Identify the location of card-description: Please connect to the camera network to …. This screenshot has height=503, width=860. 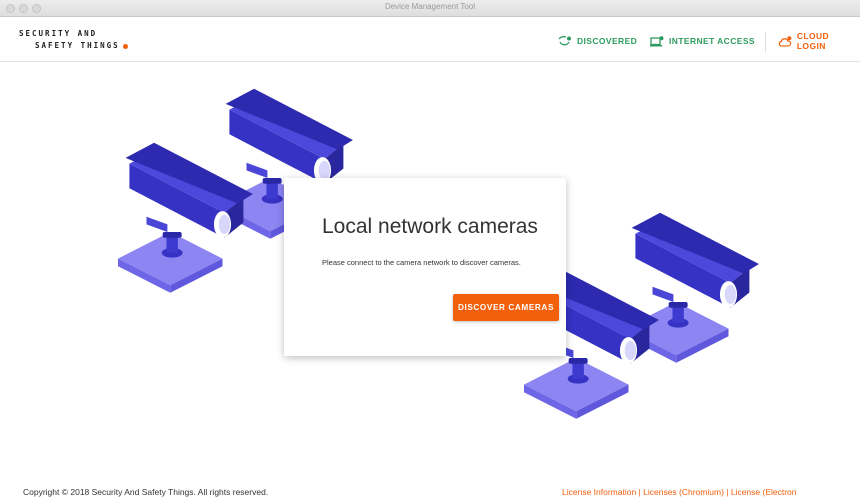
(421, 262).